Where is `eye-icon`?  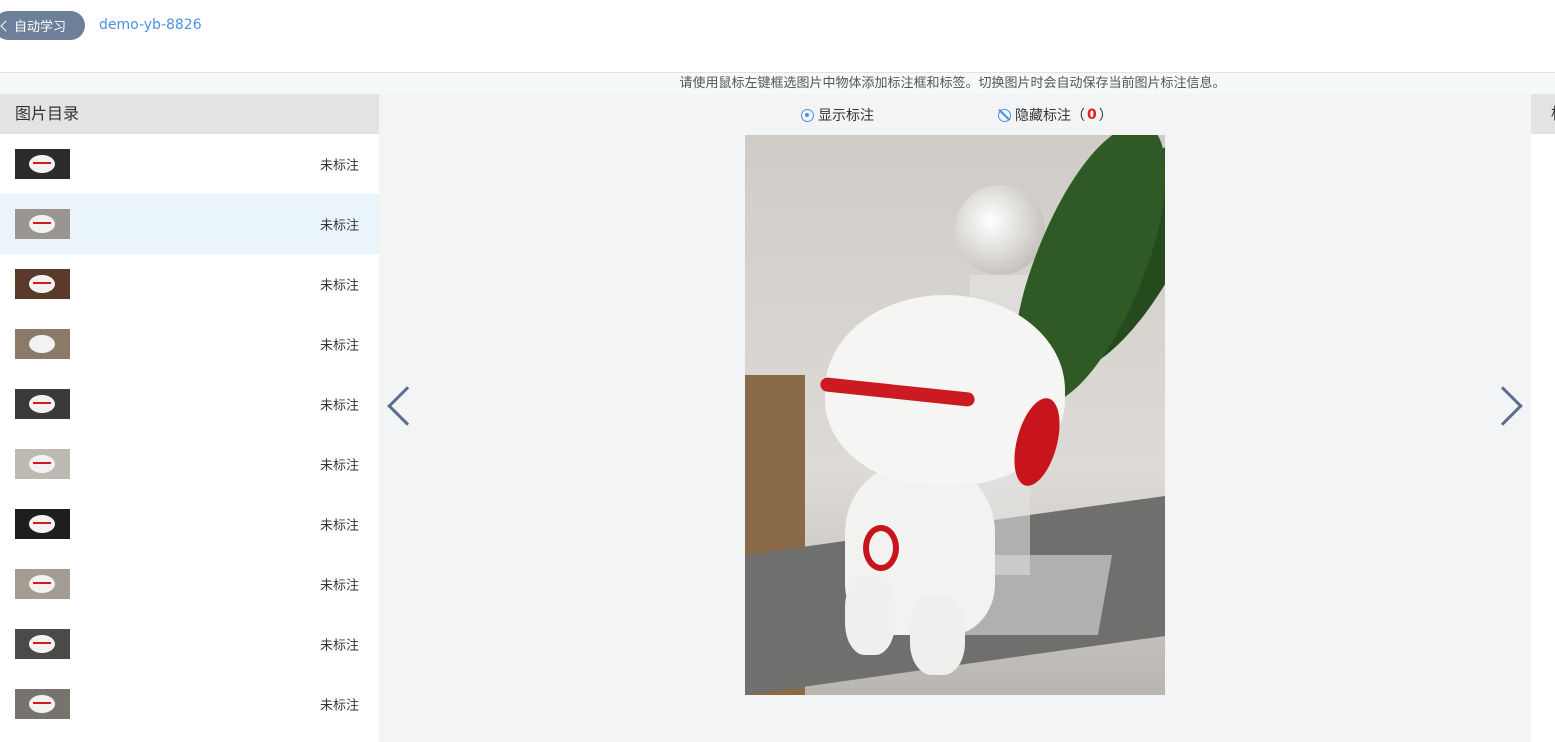 eye-icon is located at coordinates (807, 115).